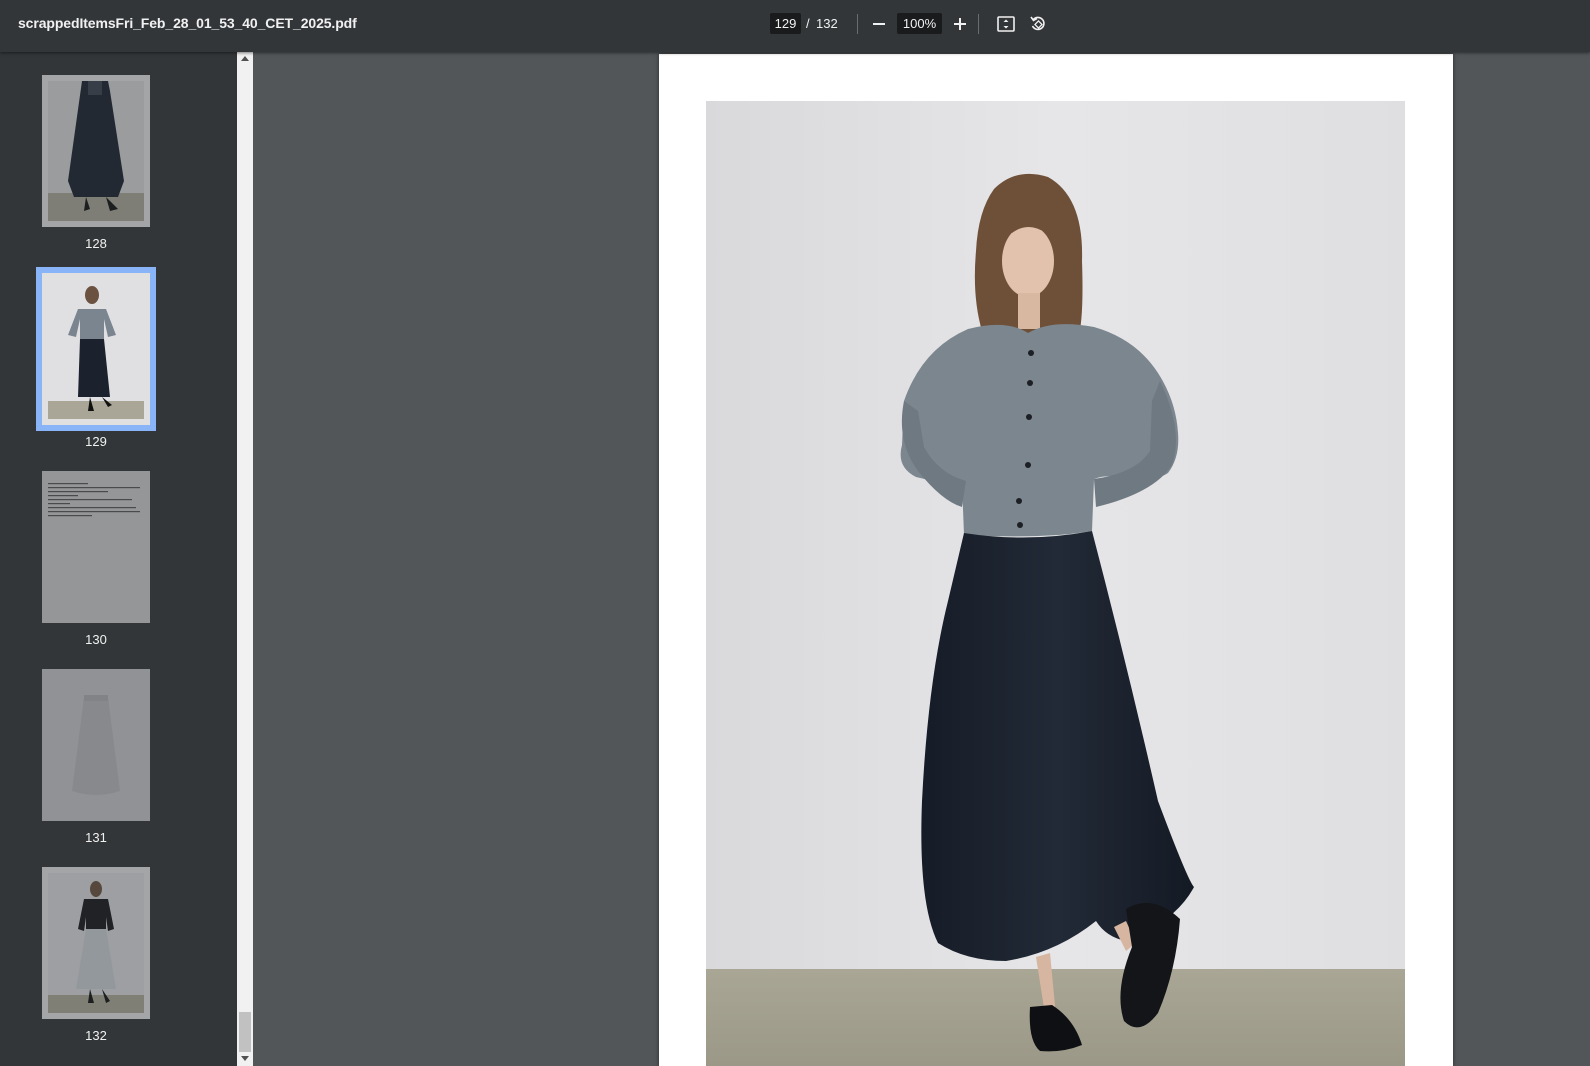  What do you see at coordinates (96, 639) in the screenshot?
I see `thumbnail-label: 130` at bounding box center [96, 639].